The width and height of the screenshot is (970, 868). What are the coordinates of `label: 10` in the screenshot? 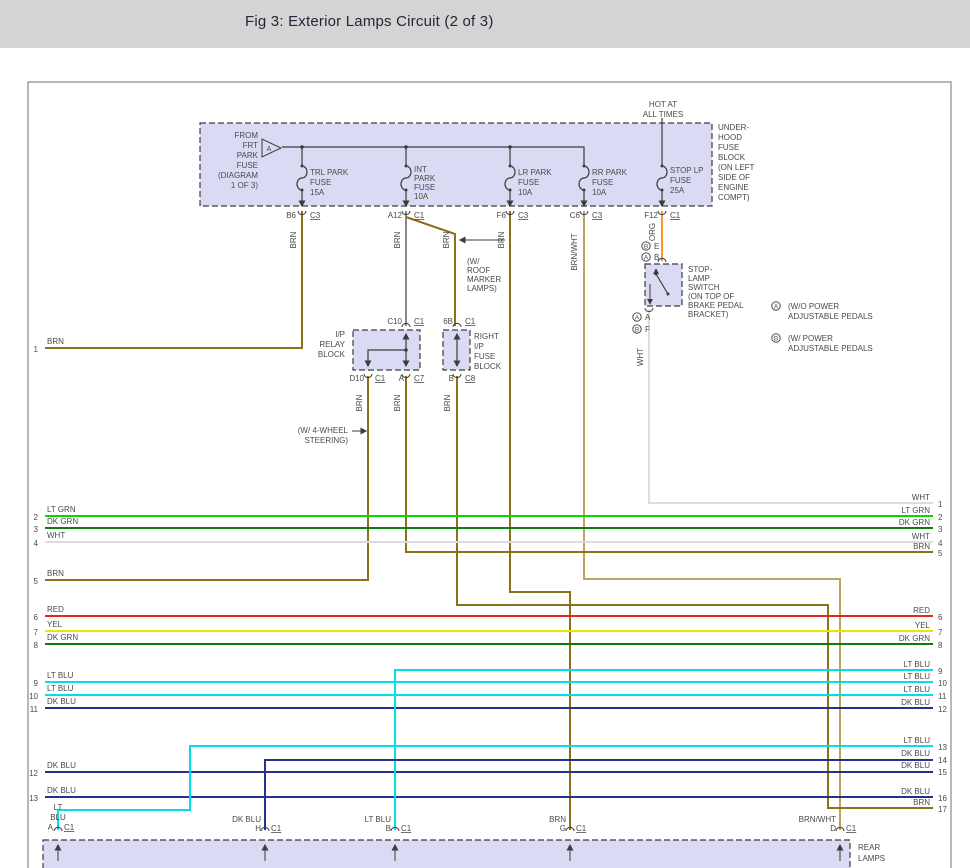 It's located at (942, 683).